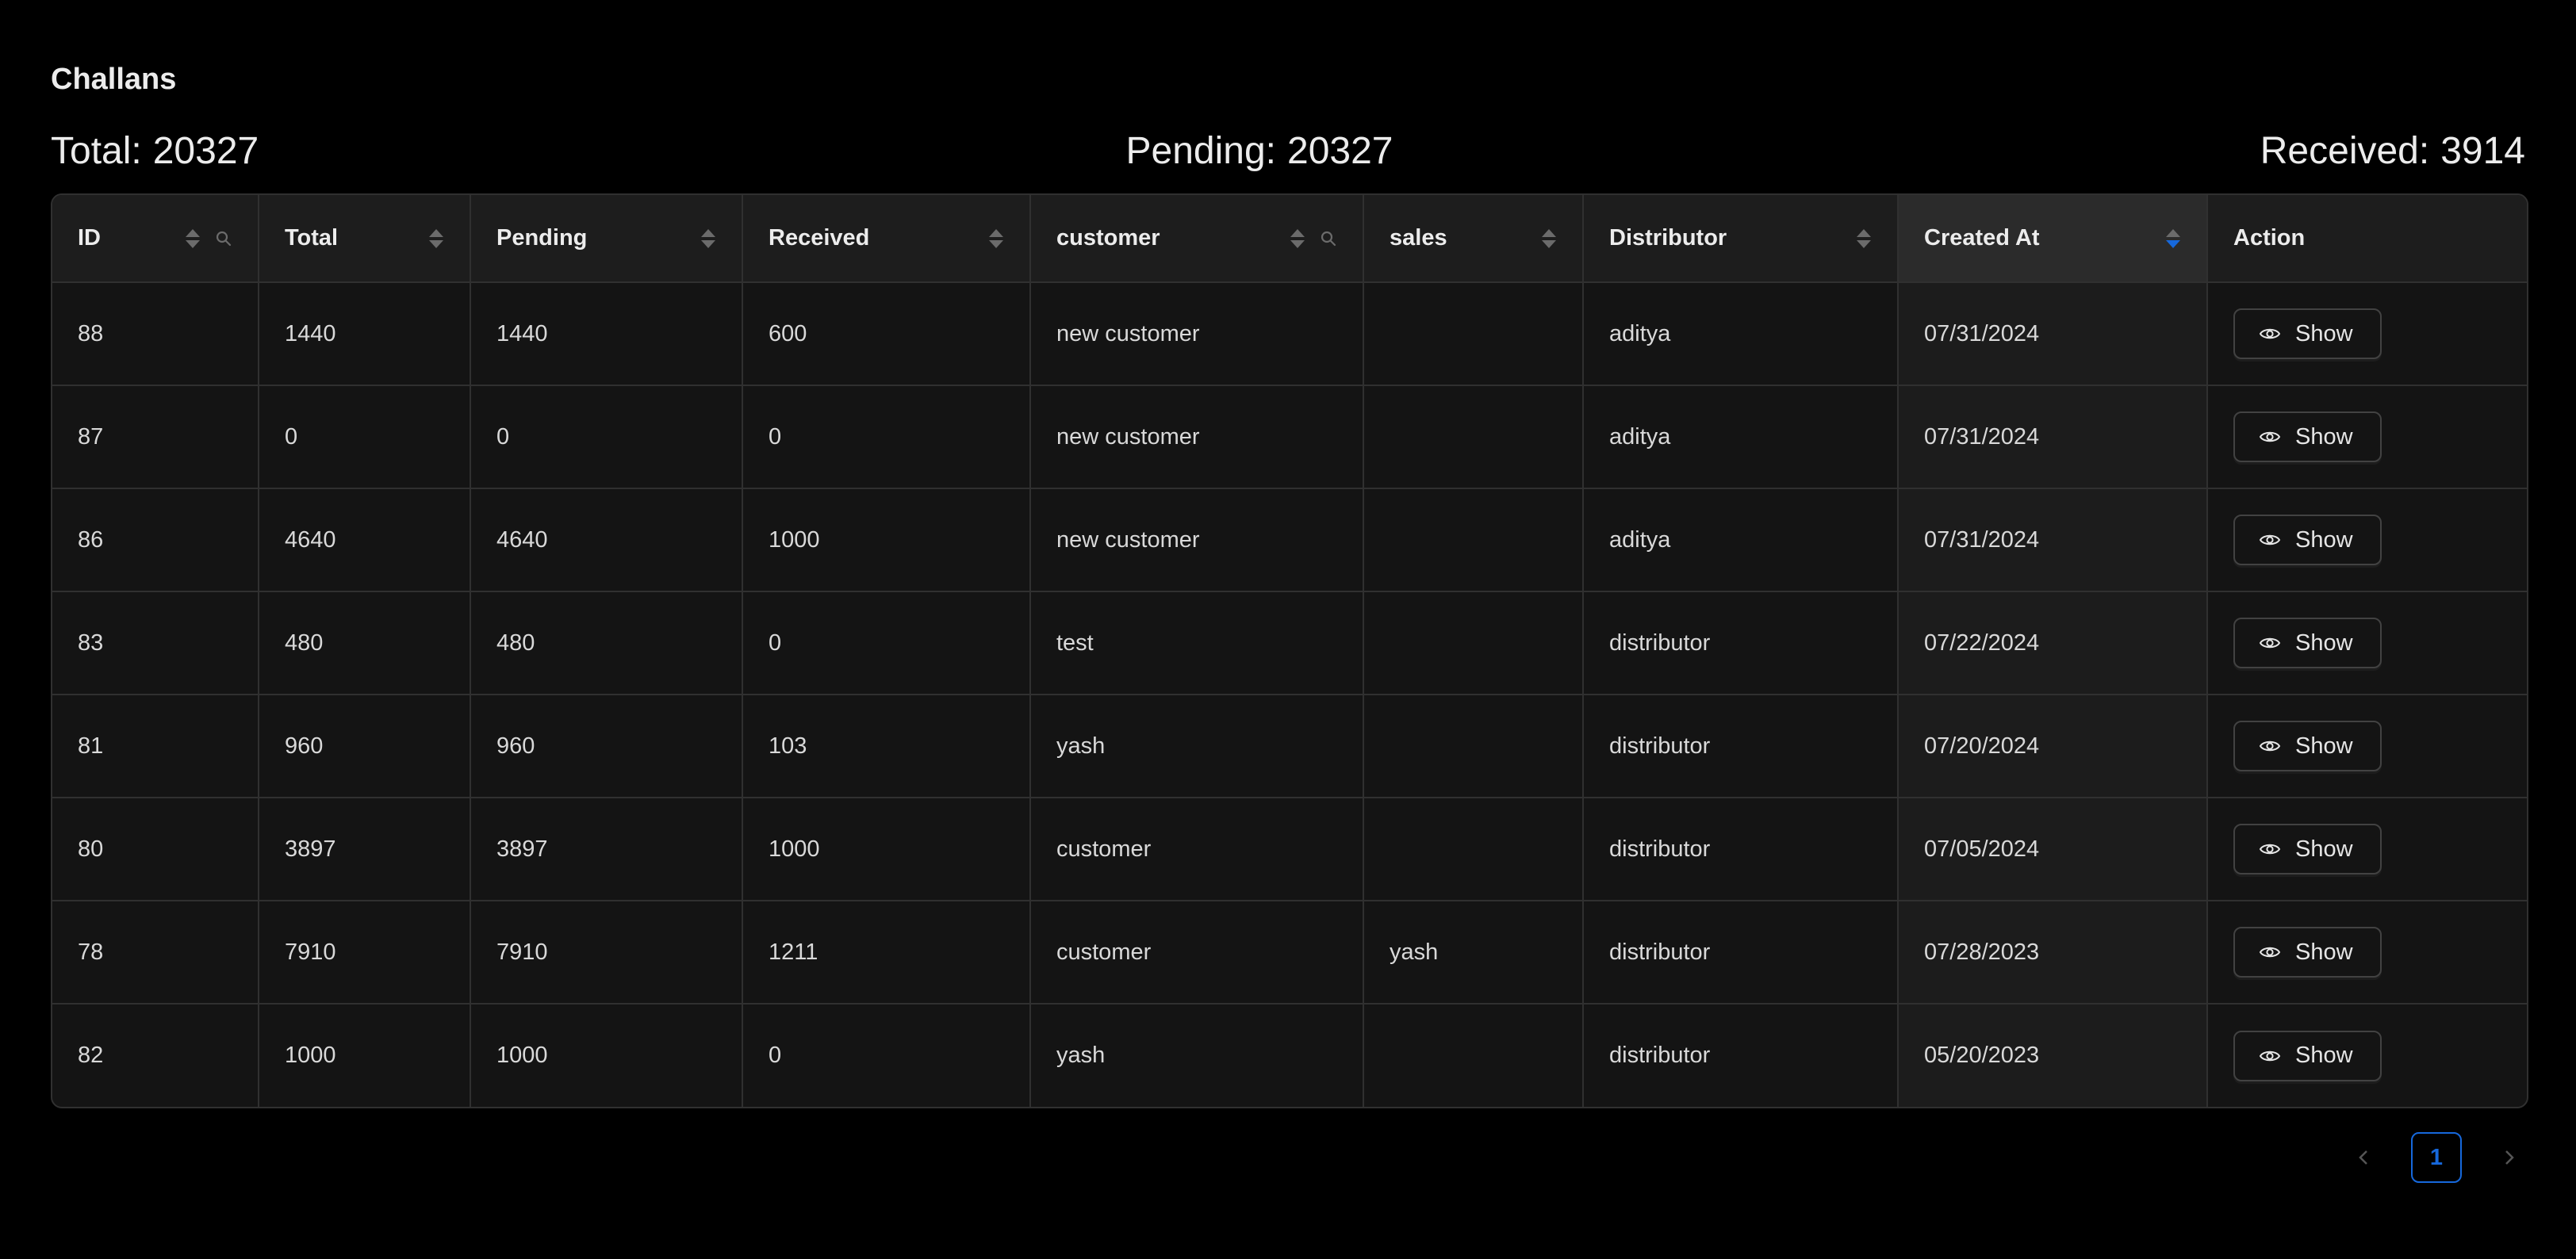 This screenshot has height=1259, width=2576. What do you see at coordinates (887, 239) in the screenshot?
I see `column-header-received: Received` at bounding box center [887, 239].